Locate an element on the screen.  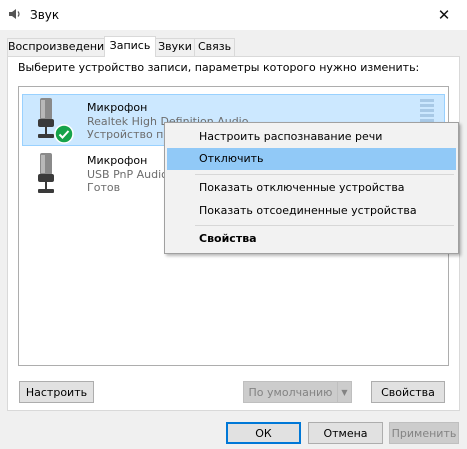
menu-item-show-disconnected: Показать отсоединенные устройства is located at coordinates (311, 211).